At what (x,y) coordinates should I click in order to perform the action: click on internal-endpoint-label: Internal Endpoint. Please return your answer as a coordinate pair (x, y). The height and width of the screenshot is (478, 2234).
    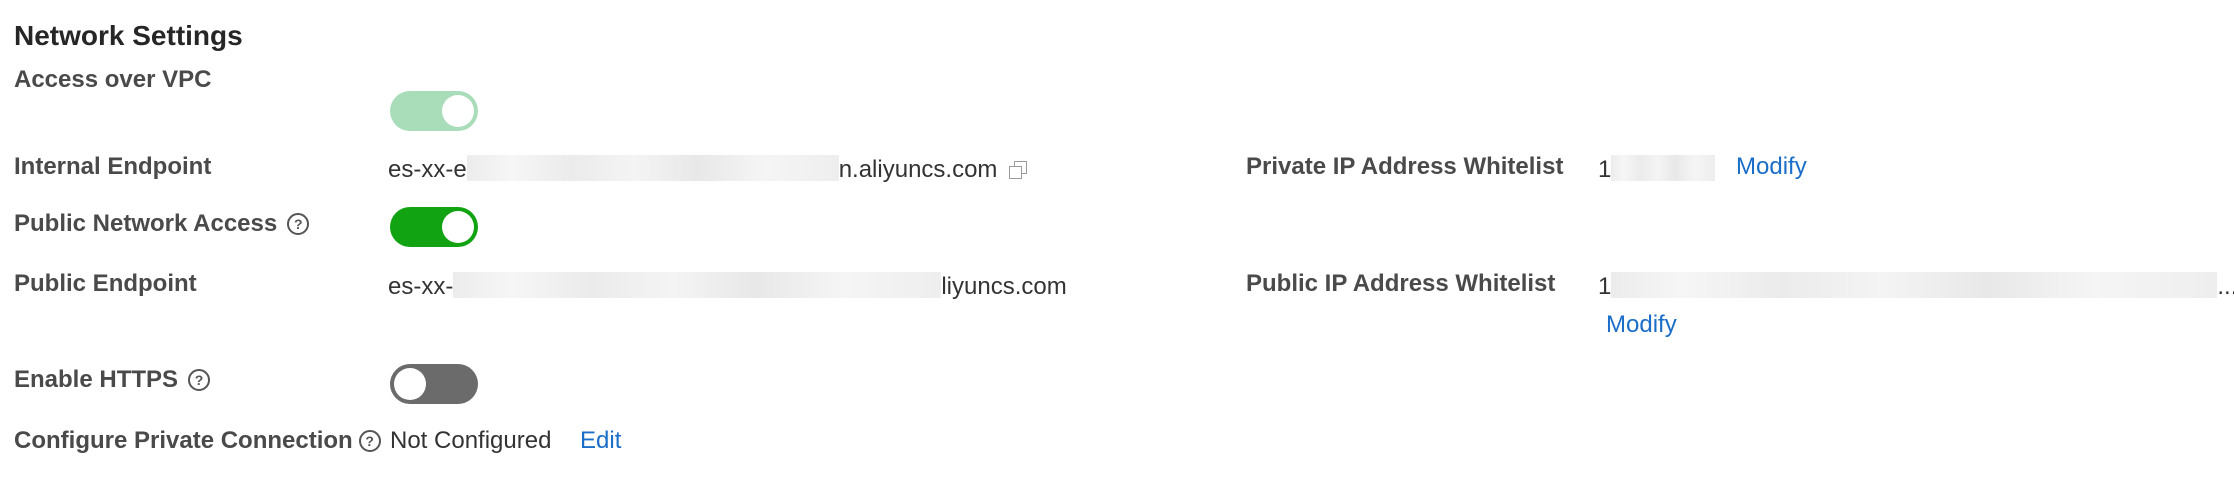
    Looking at the image, I should click on (113, 166).